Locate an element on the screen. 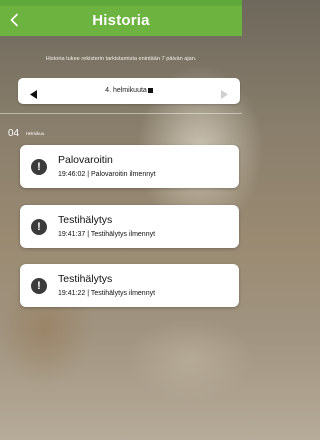 Image resolution: width=320 pixels, height=440 pixels. month-name: Helmikuu is located at coordinates (35, 133).